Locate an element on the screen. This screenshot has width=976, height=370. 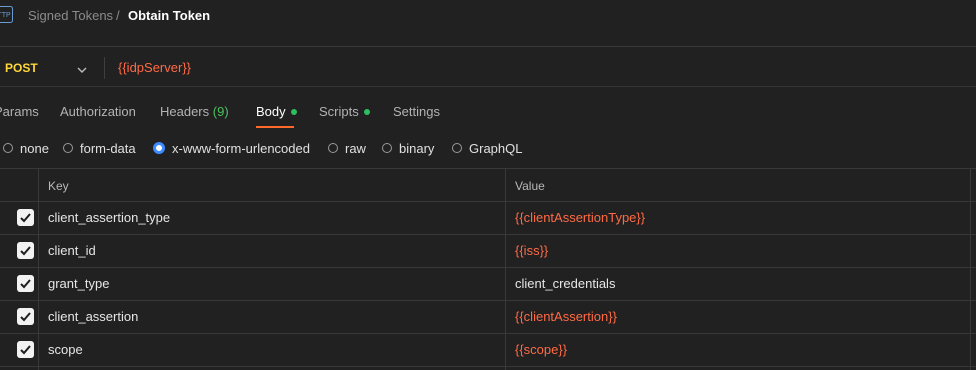
http-icon: HTTP is located at coordinates (7, 15).